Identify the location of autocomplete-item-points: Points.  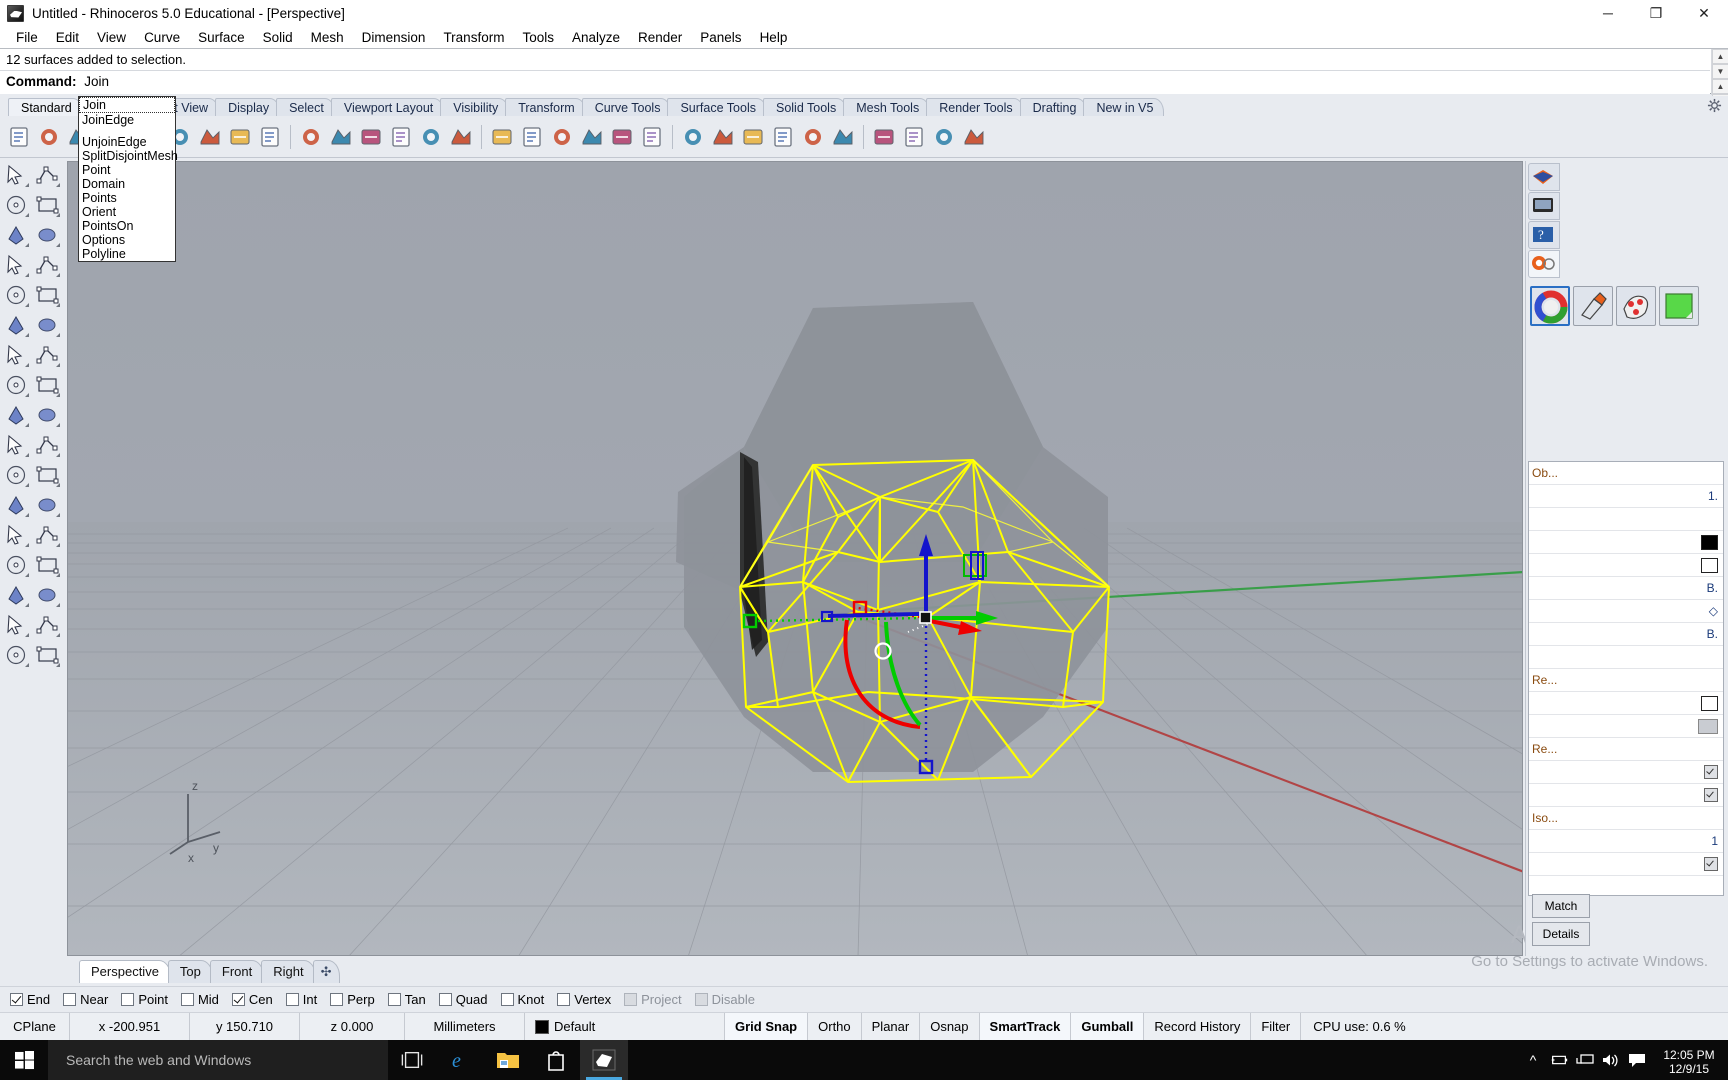
(127, 198).